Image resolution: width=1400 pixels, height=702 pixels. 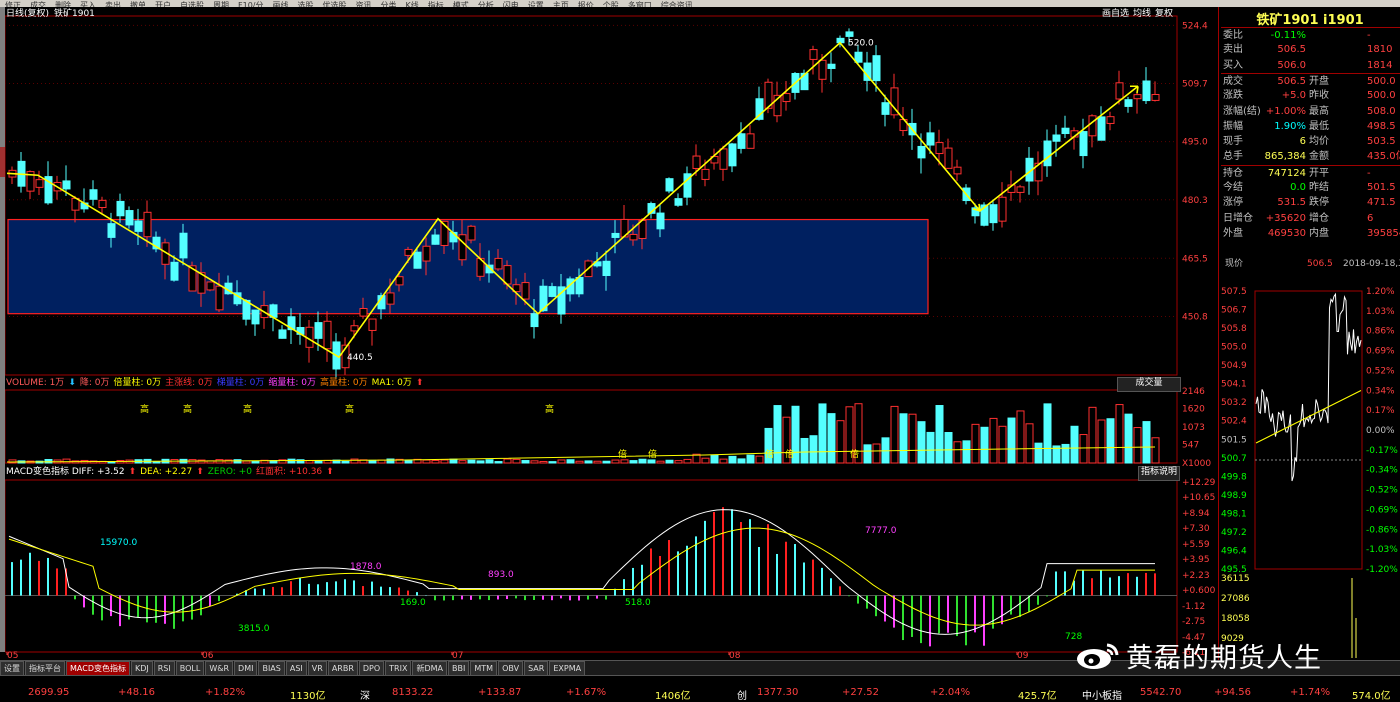 What do you see at coordinates (500, 692) in the screenshot?
I see `status-field: +133.87` at bounding box center [500, 692].